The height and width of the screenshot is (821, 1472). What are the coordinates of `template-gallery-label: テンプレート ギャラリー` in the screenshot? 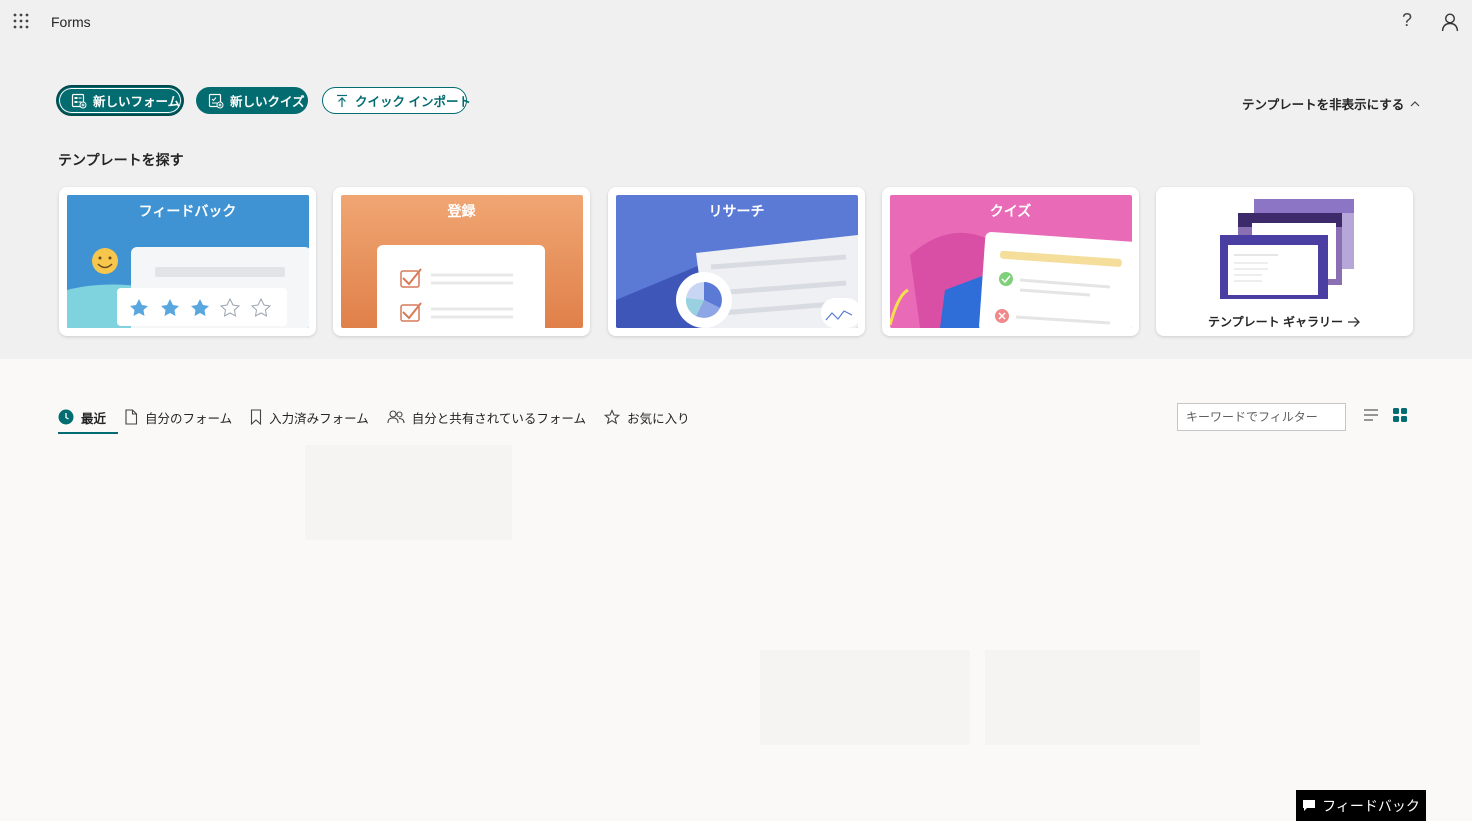 It's located at (1275, 322).